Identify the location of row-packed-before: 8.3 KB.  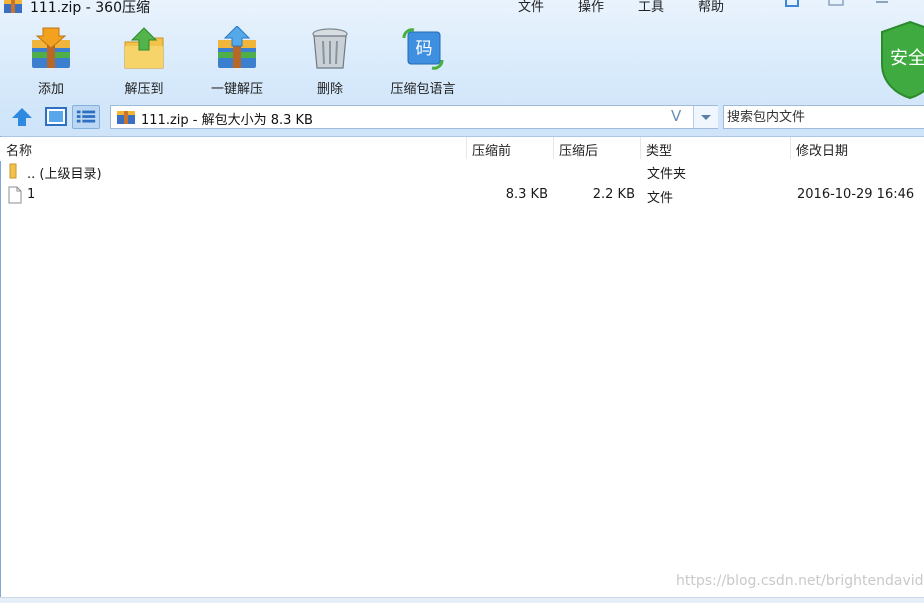
(526, 194).